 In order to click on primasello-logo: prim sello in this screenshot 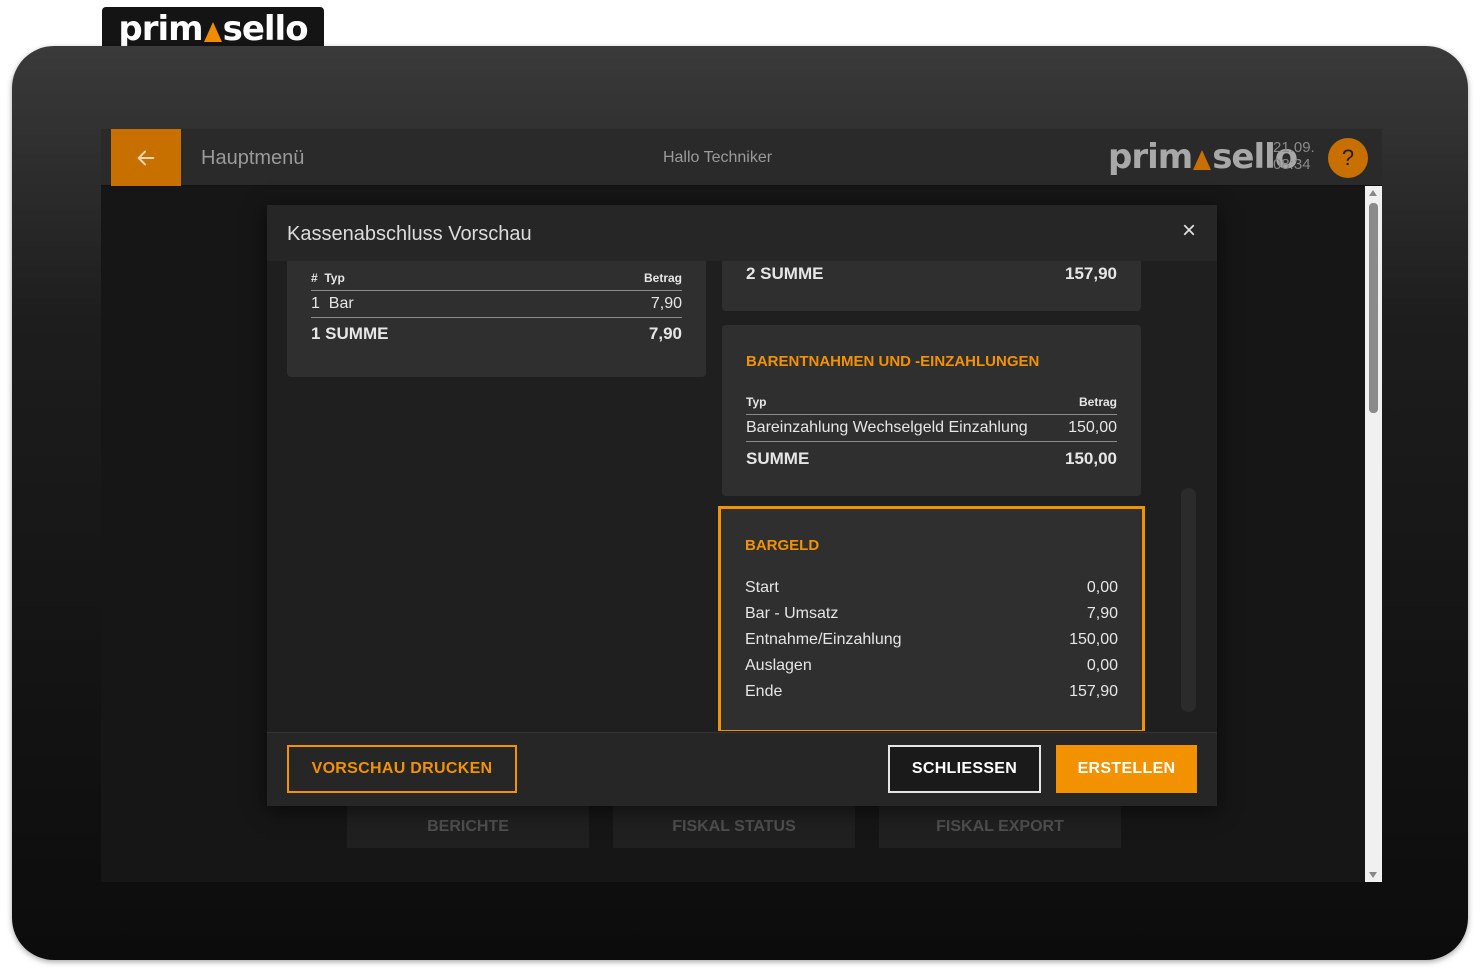, I will do `click(213, 29)`.